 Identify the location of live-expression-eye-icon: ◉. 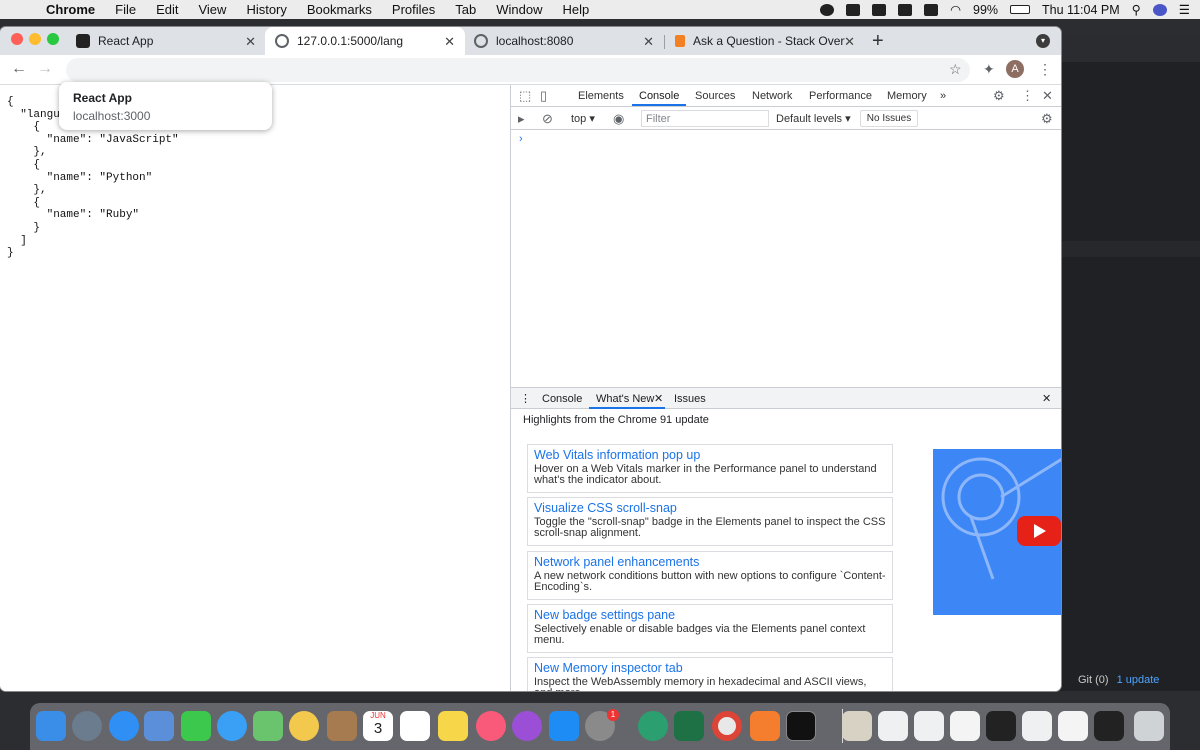
(618, 119).